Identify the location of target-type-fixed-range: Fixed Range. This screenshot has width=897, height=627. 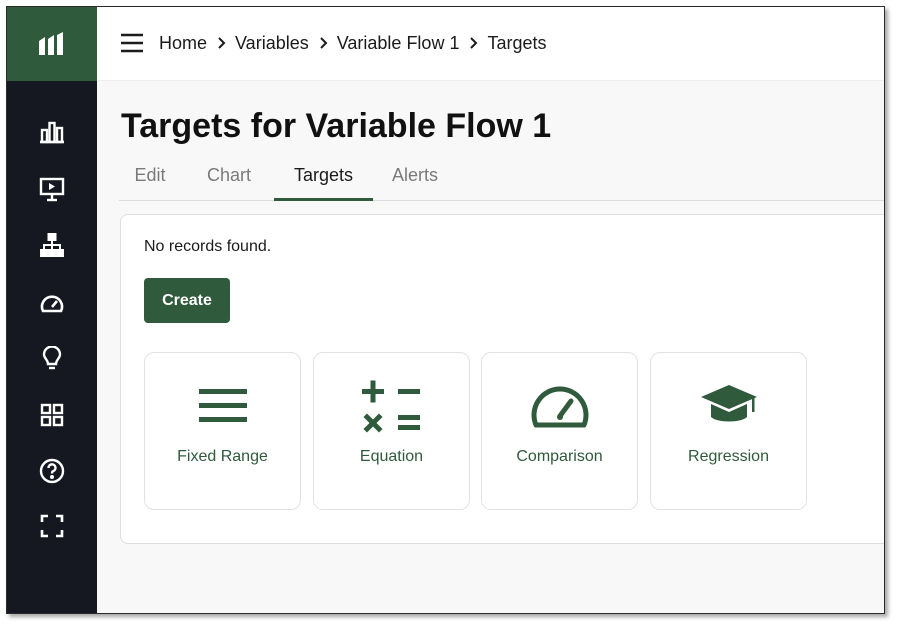
(222, 431).